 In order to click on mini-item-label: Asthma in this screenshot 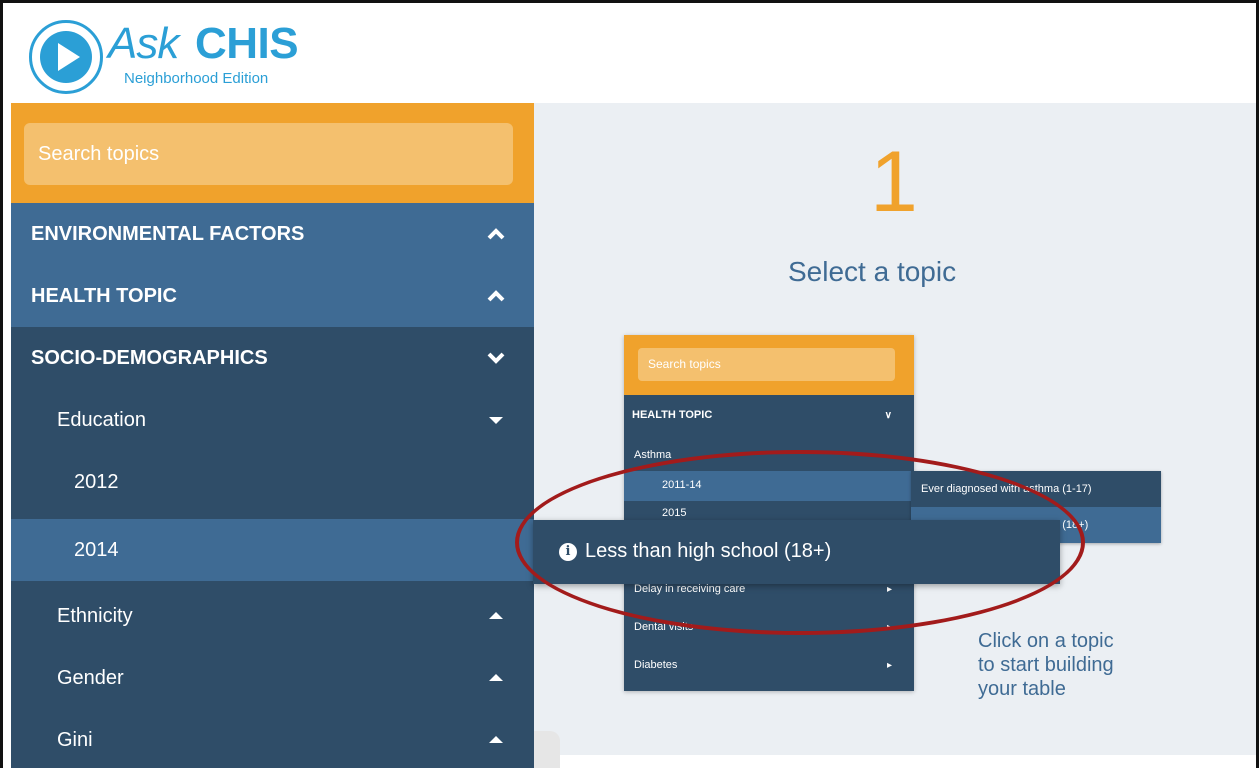, I will do `click(653, 455)`.